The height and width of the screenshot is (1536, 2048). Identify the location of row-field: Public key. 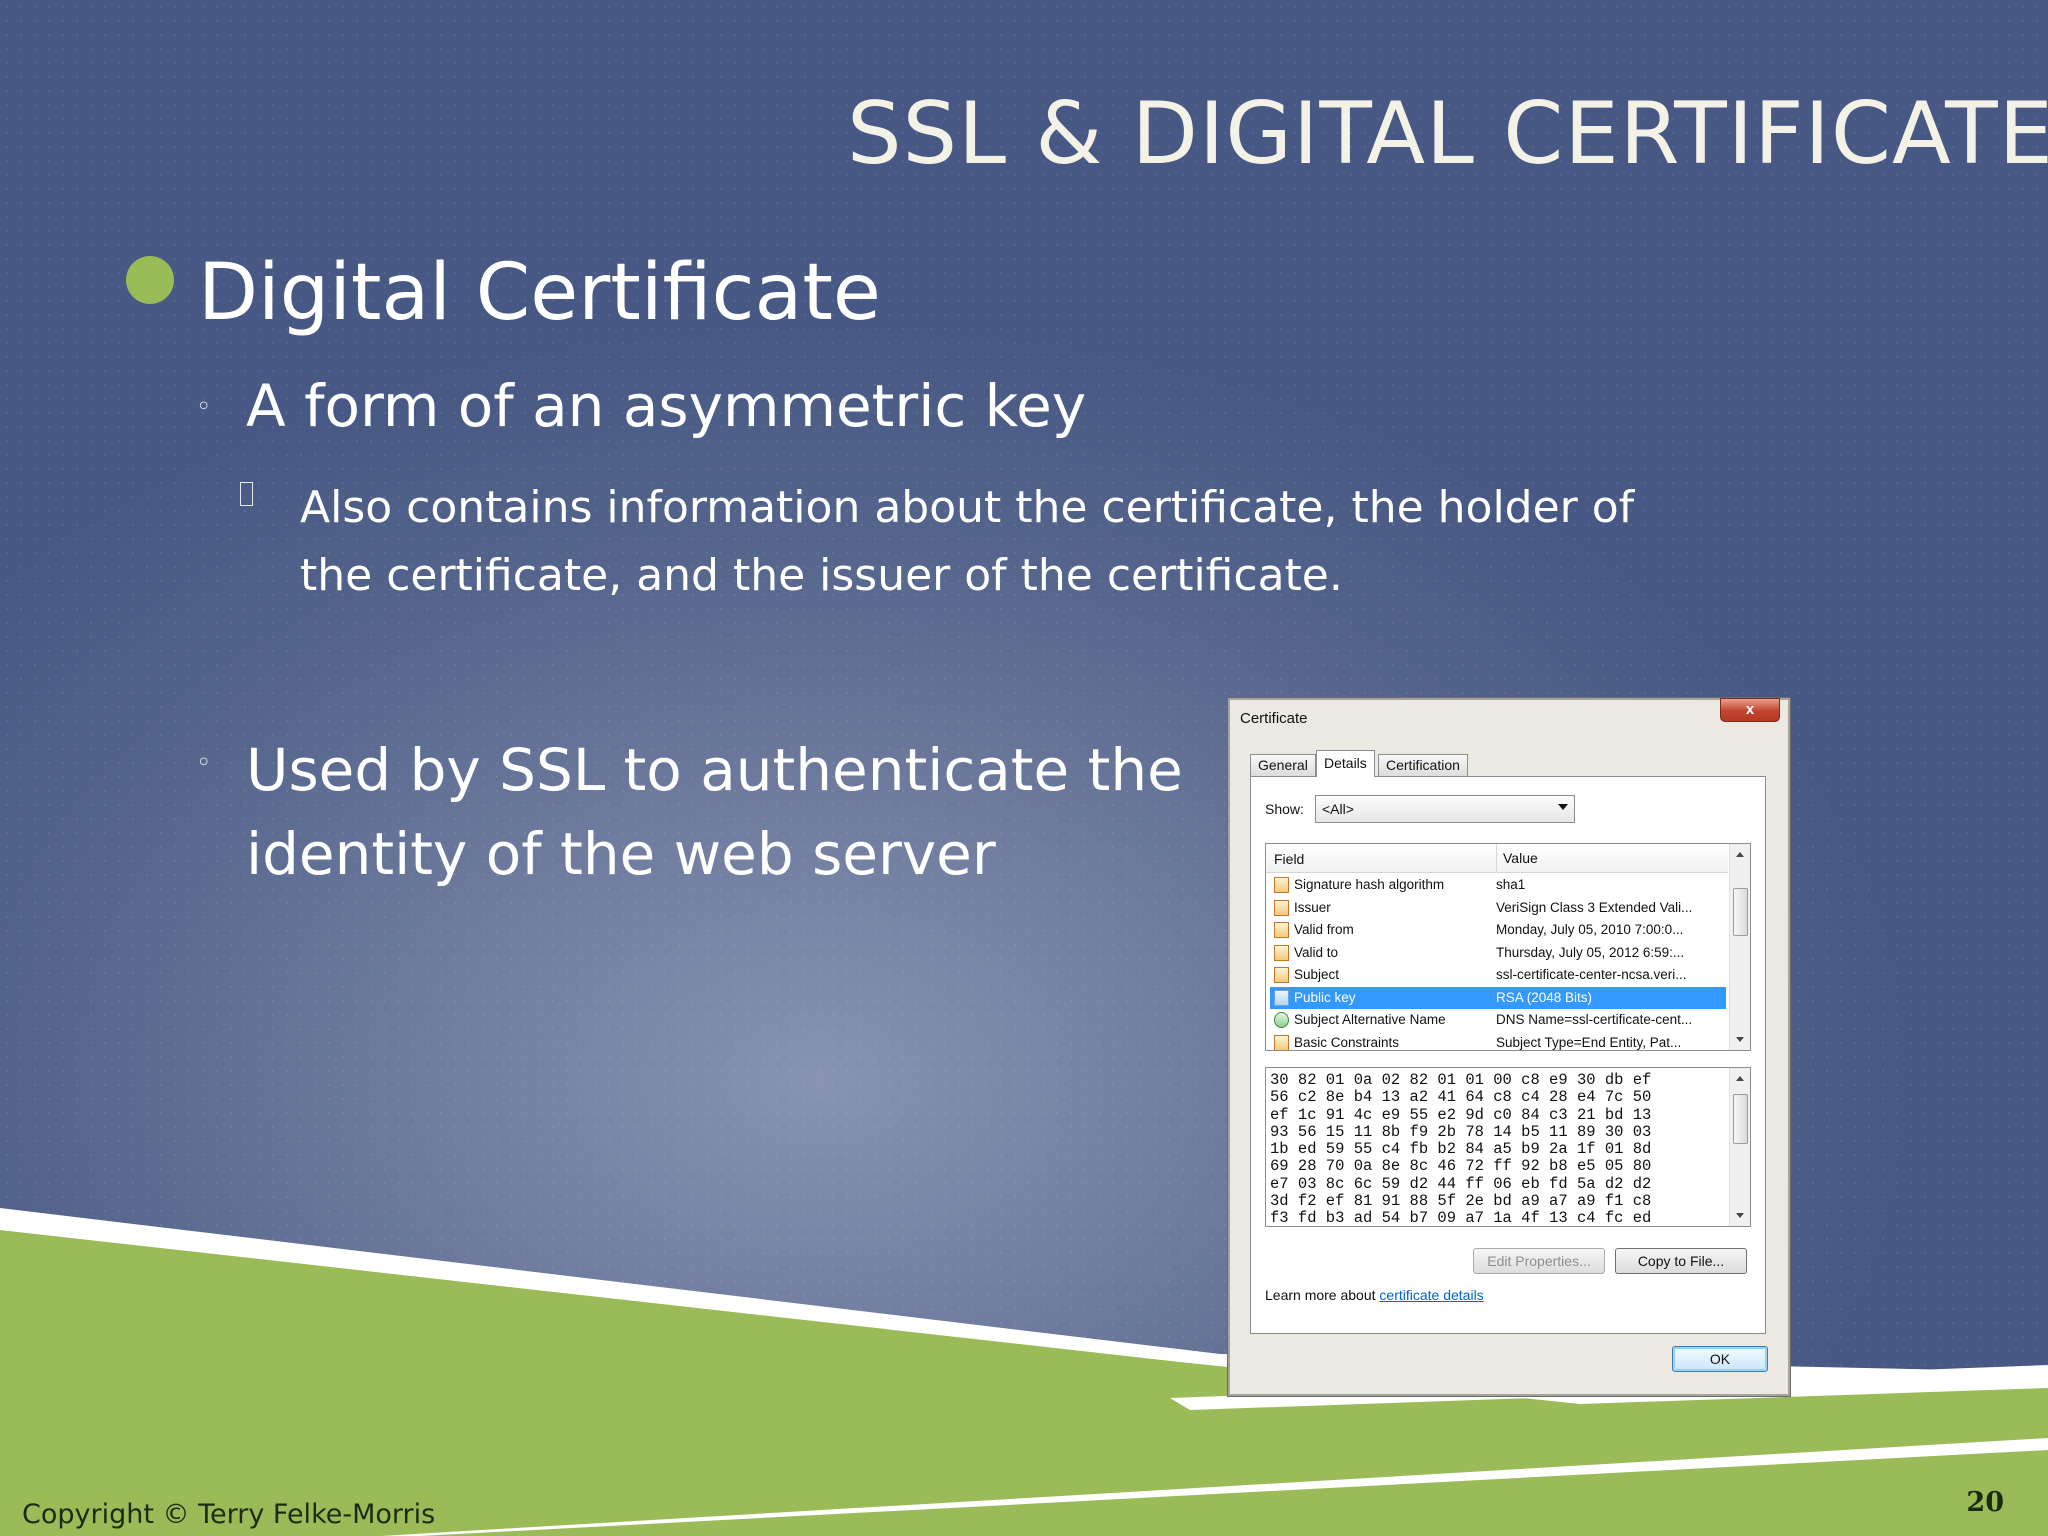
(1325, 997).